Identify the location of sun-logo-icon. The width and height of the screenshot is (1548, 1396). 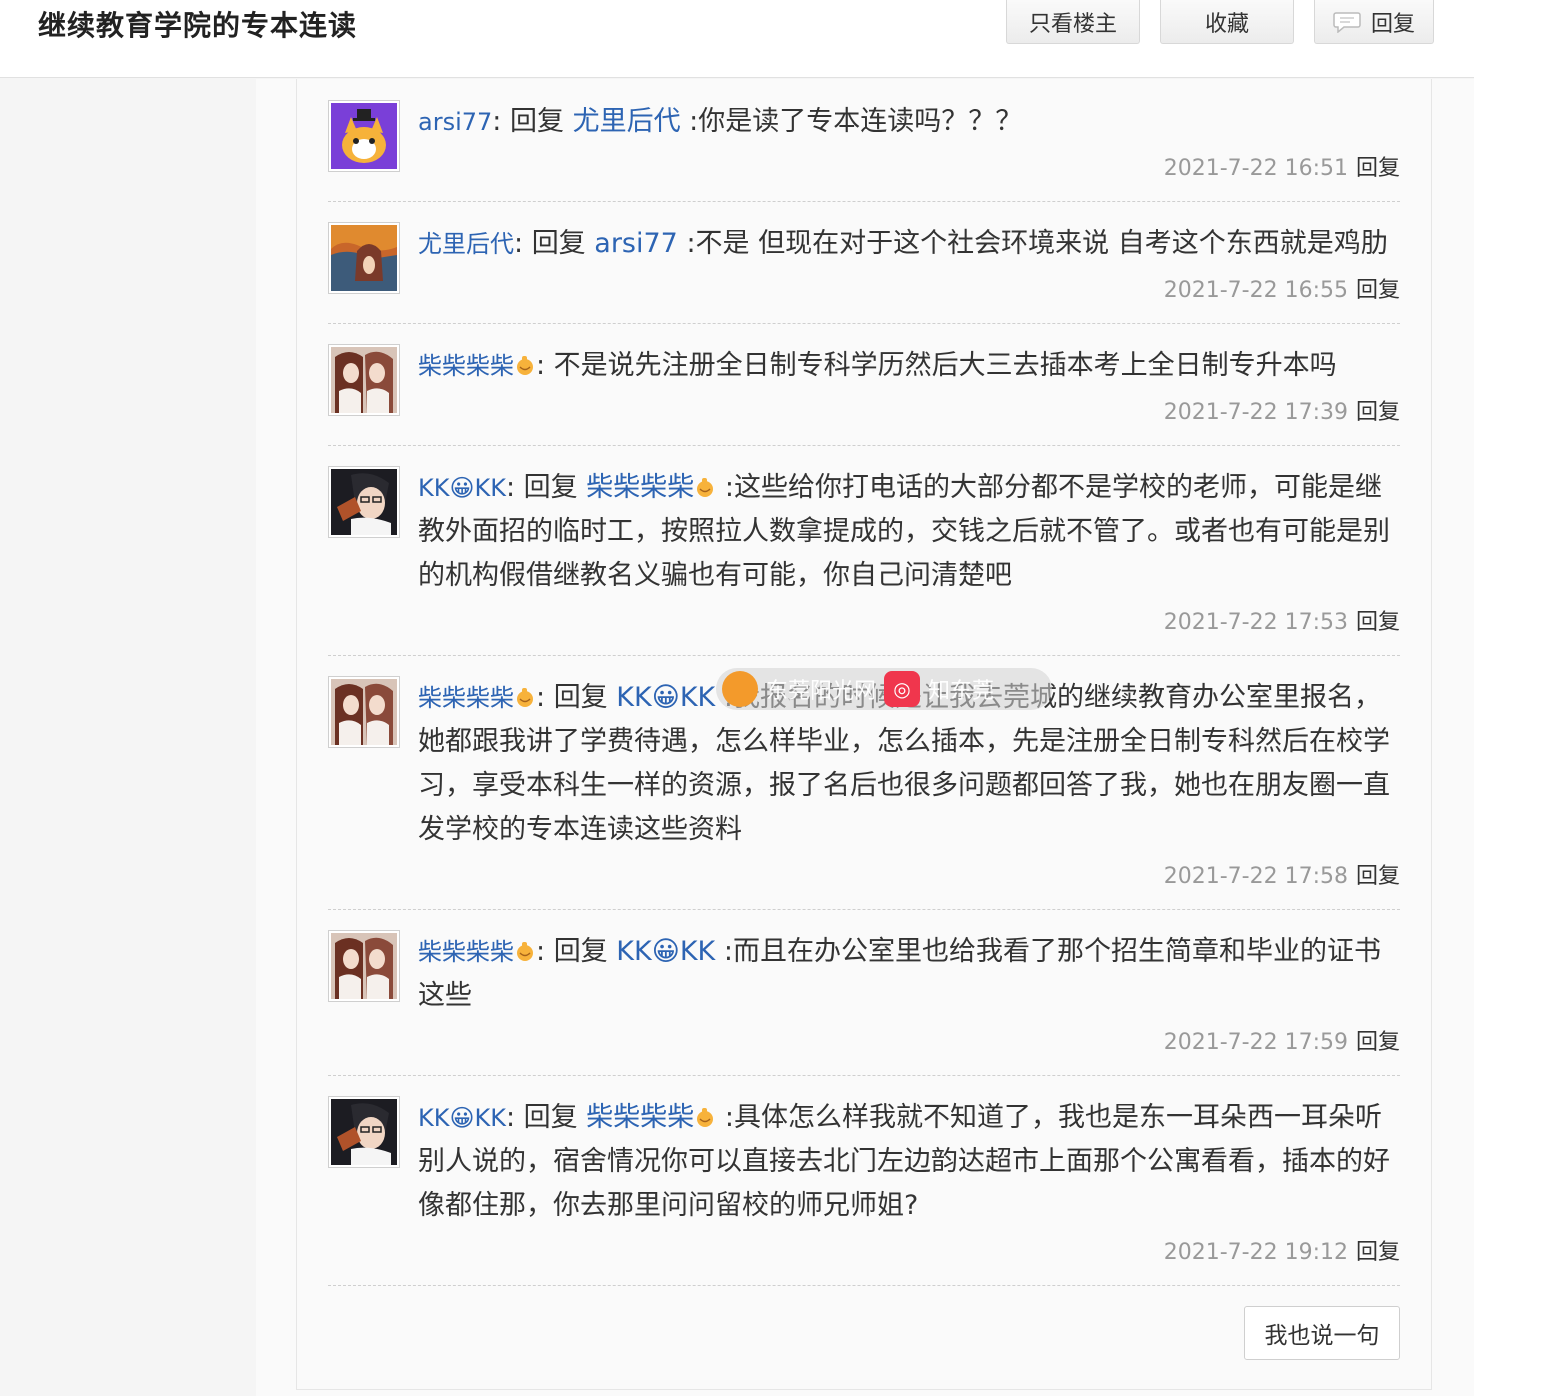
(740, 689).